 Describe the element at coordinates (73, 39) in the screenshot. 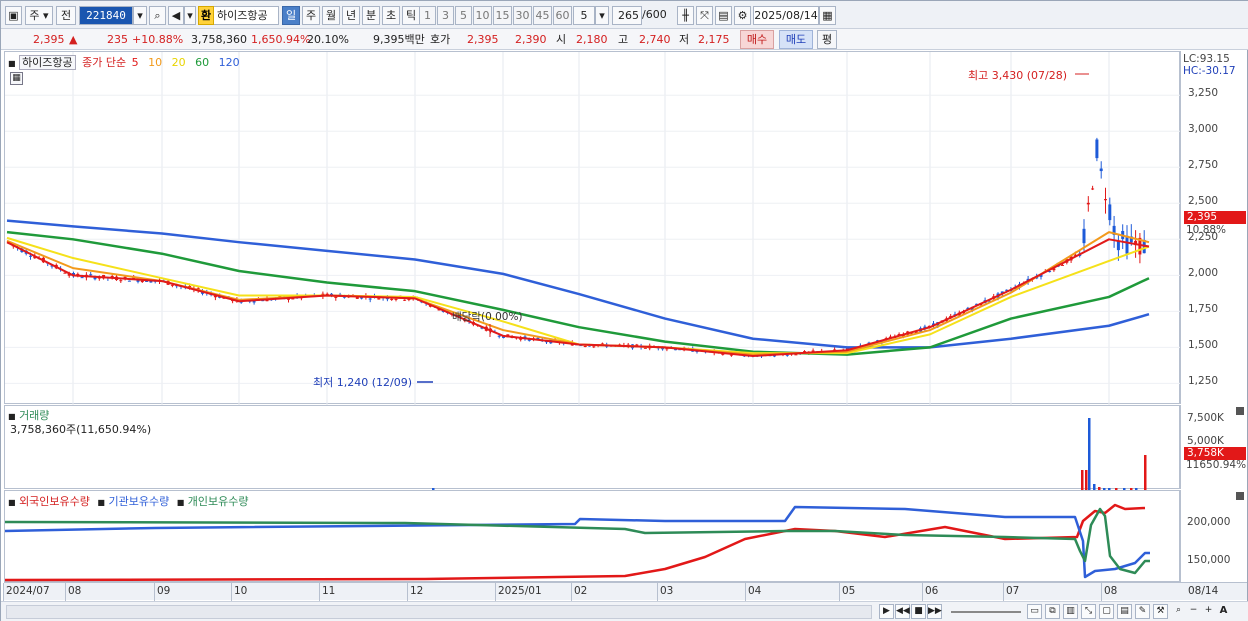

I see `up-arrow-icon: ▲` at that location.